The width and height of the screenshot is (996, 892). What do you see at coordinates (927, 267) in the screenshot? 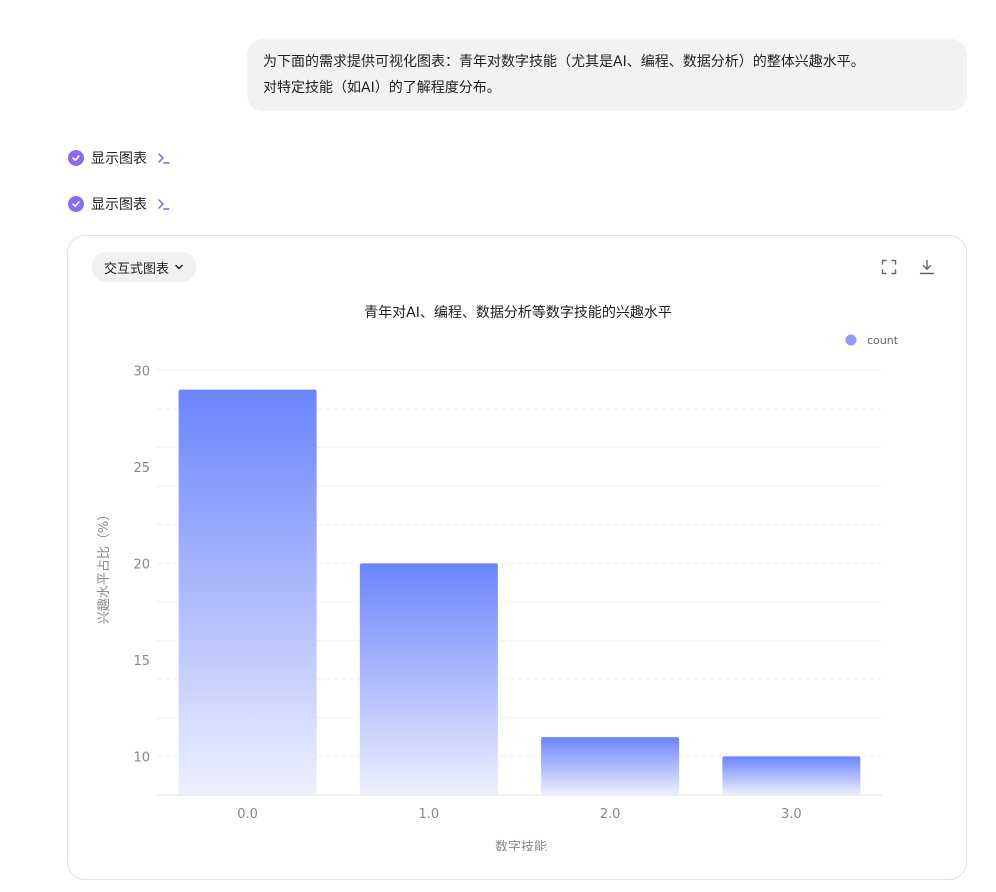
I see `download-icon` at bounding box center [927, 267].